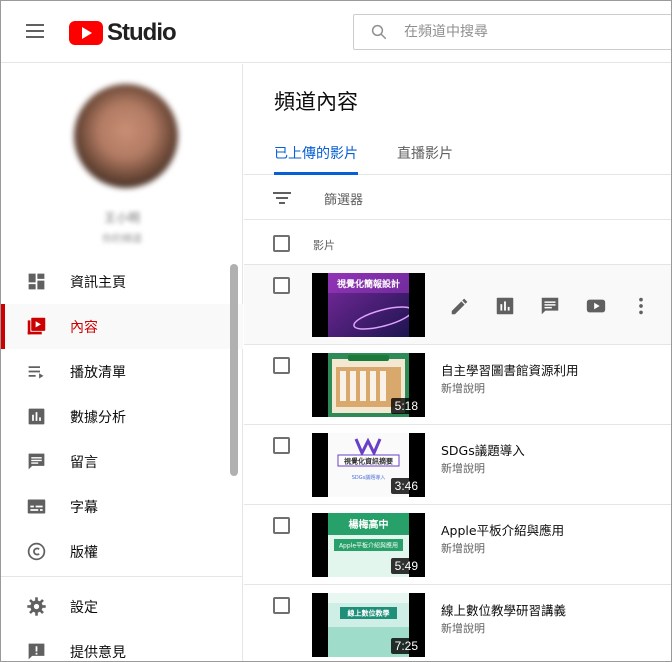  What do you see at coordinates (122, 606) in the screenshot?
I see `sidebar-item-settings: 設定` at bounding box center [122, 606].